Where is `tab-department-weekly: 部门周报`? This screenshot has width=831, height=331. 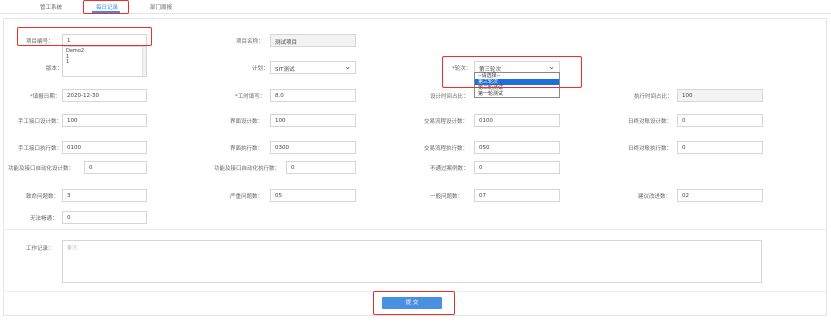 tab-department-weekly: 部门周报 is located at coordinates (161, 7).